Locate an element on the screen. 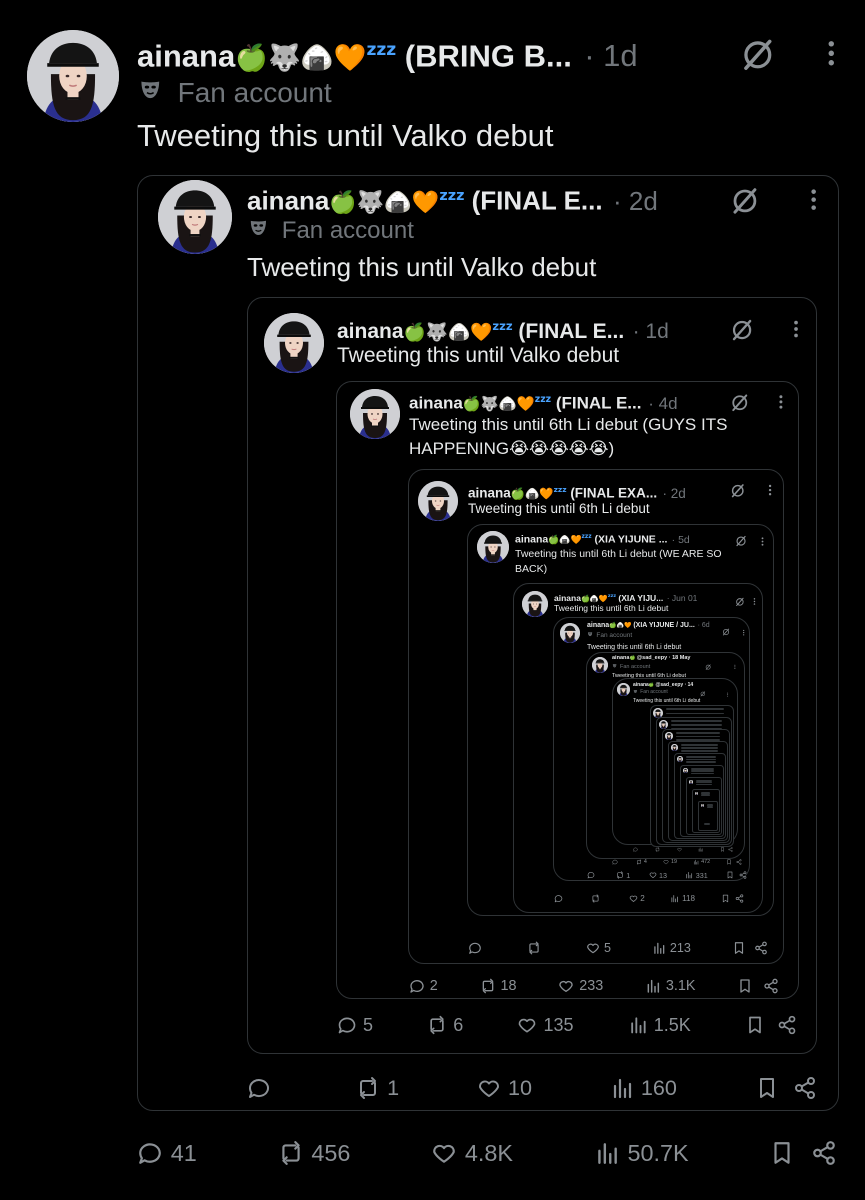 This screenshot has height=1200, width=865. timestamp: · 6d is located at coordinates (704, 625).